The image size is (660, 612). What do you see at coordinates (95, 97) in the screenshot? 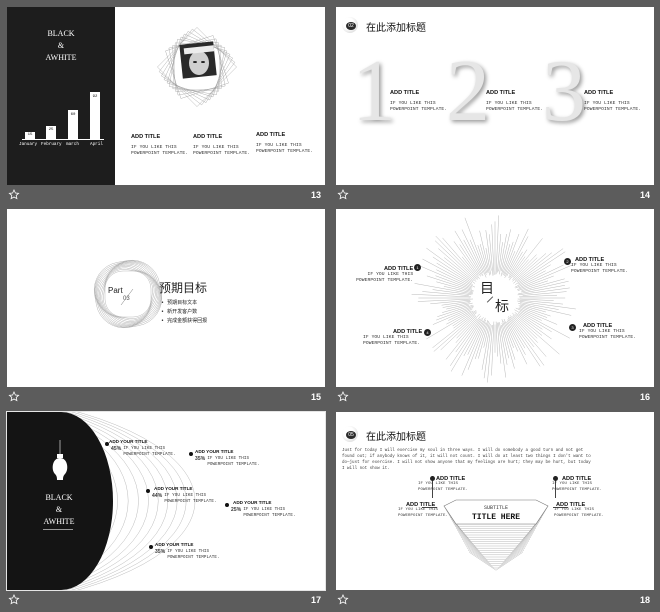
I see `bar-value: 92` at bounding box center [95, 97].